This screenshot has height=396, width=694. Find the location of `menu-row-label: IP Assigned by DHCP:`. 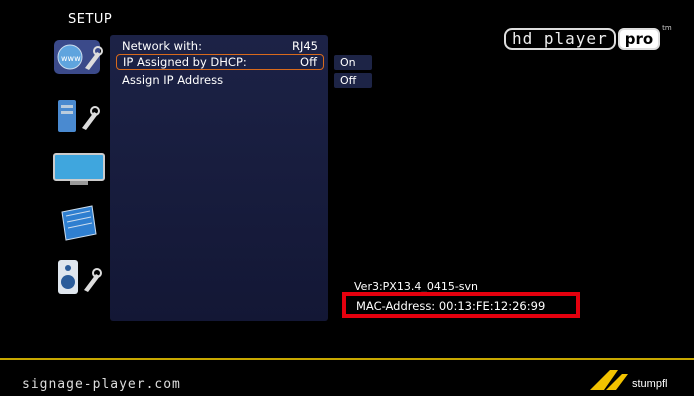

menu-row-label: IP Assigned by DHCP: is located at coordinates (185, 62).